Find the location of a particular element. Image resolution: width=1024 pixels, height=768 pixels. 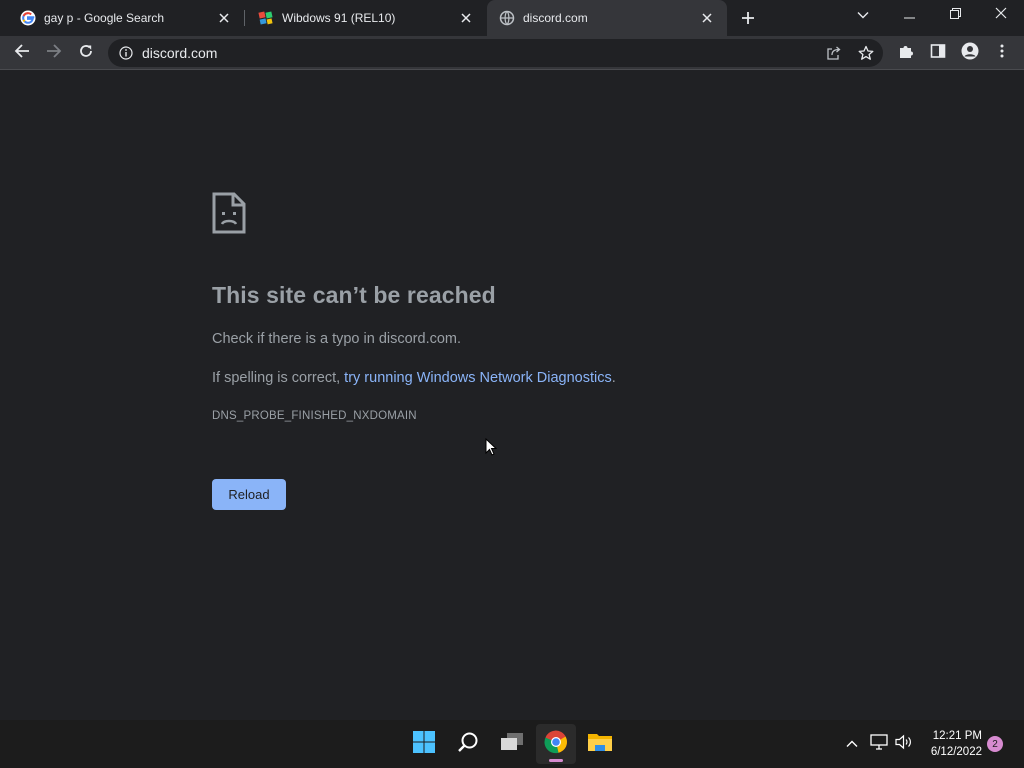

suggestion-prefix: If spelling is correct, is located at coordinates (278, 378).